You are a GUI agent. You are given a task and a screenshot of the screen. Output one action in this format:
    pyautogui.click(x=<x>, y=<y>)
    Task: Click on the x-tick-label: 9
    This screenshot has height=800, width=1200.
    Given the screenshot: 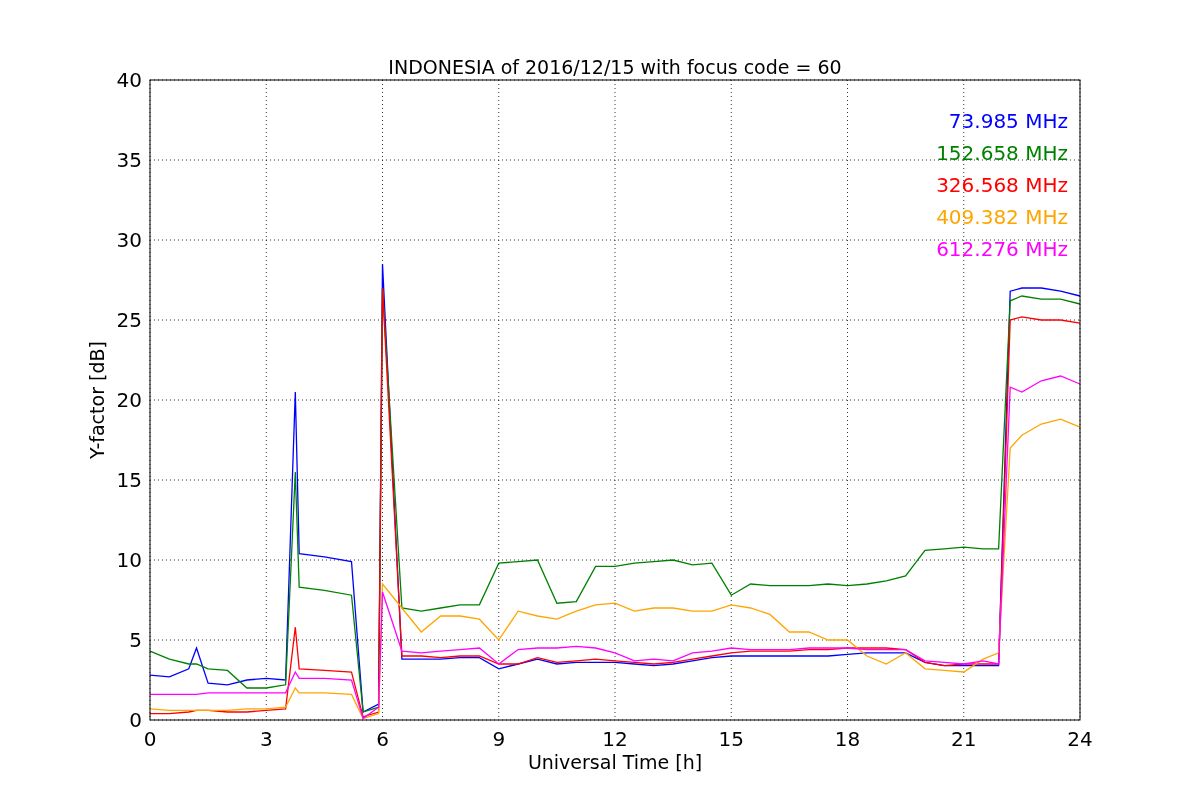 What is the action you would take?
    pyautogui.click(x=499, y=739)
    